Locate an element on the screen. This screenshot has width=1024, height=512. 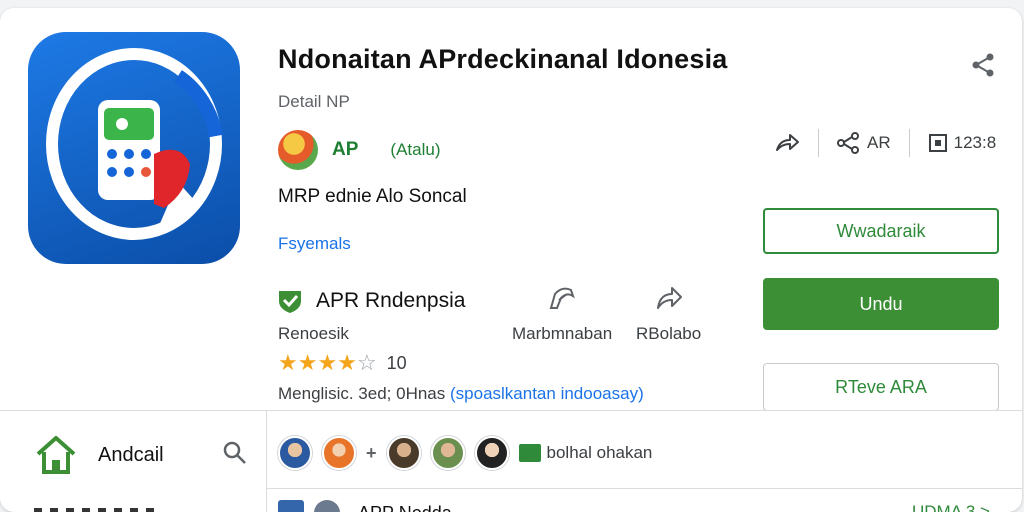
see-more-link: UDMA 3 > is located at coordinates (951, 507).